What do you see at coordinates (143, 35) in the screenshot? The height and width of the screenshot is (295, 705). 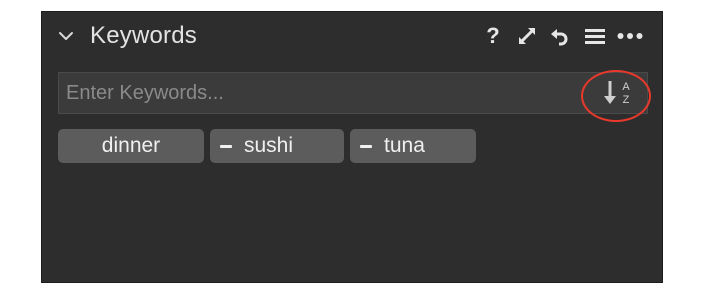 I see `panel-title: Keywords` at bounding box center [143, 35].